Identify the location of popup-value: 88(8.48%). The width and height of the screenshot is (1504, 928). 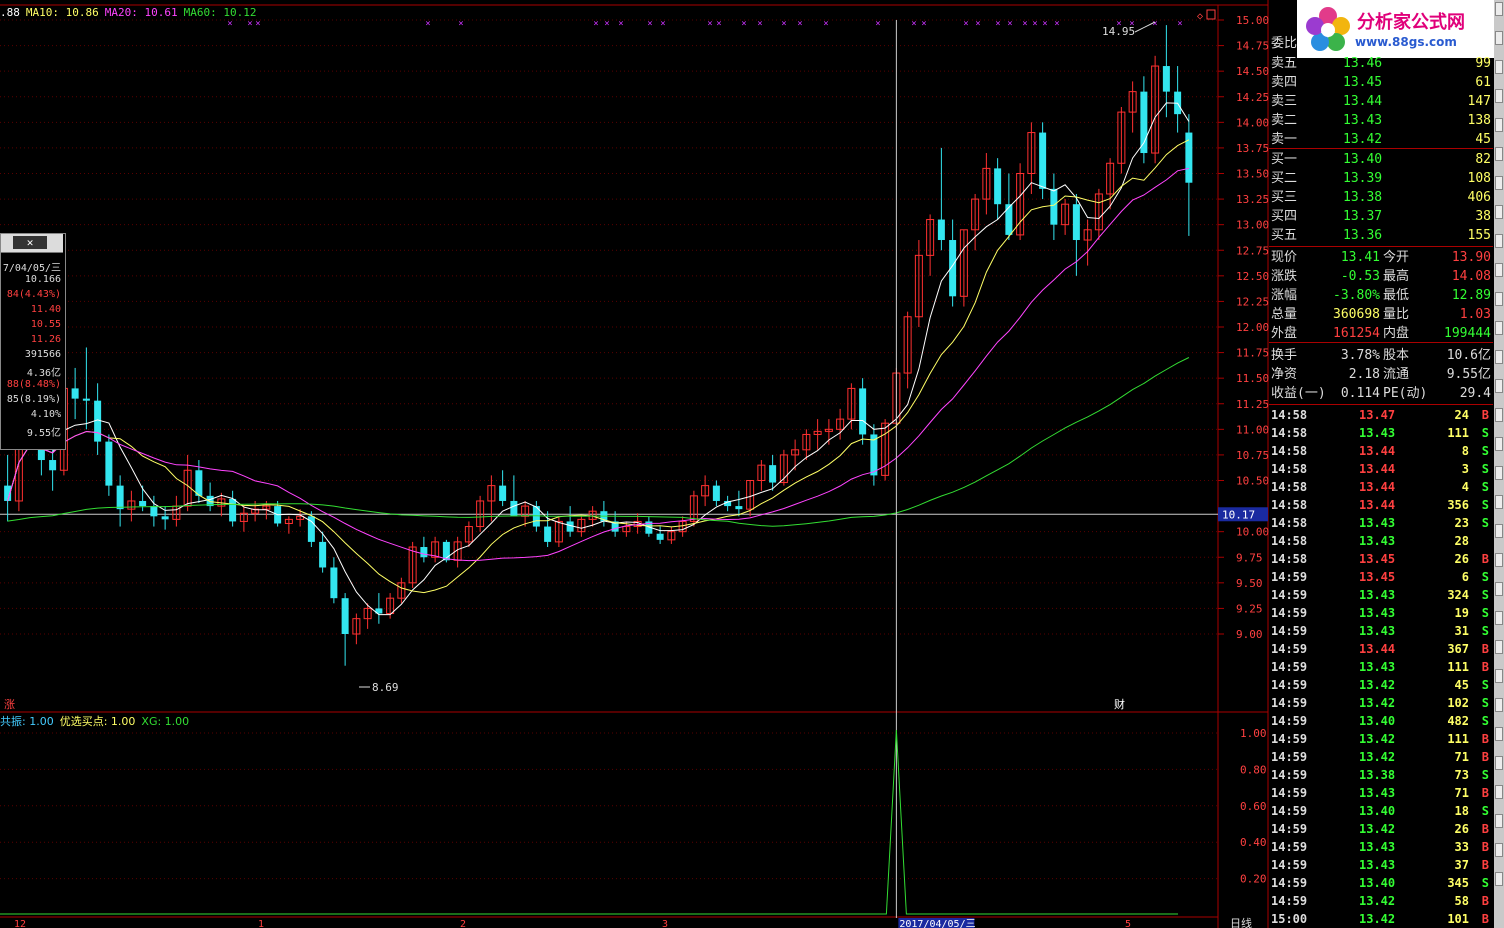
(33, 384).